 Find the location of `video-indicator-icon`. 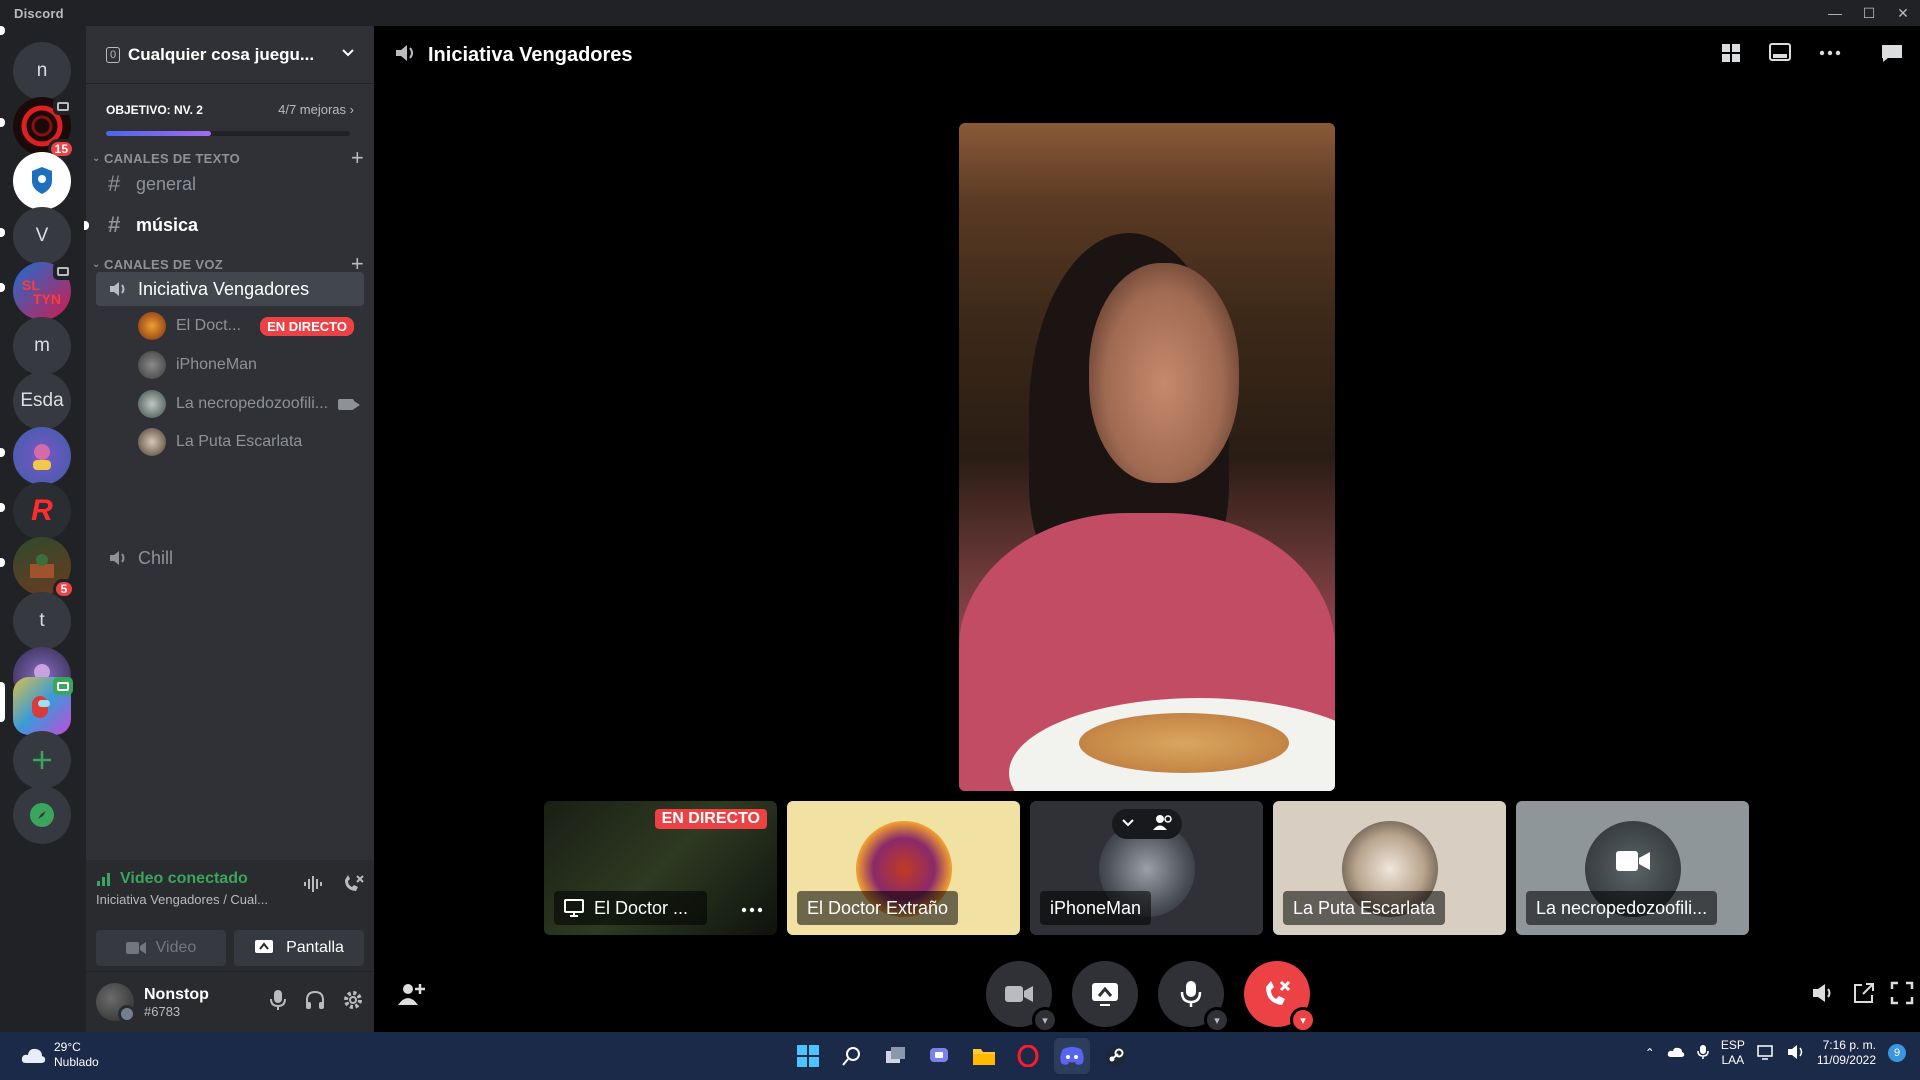

video-indicator-icon is located at coordinates (63, 686).